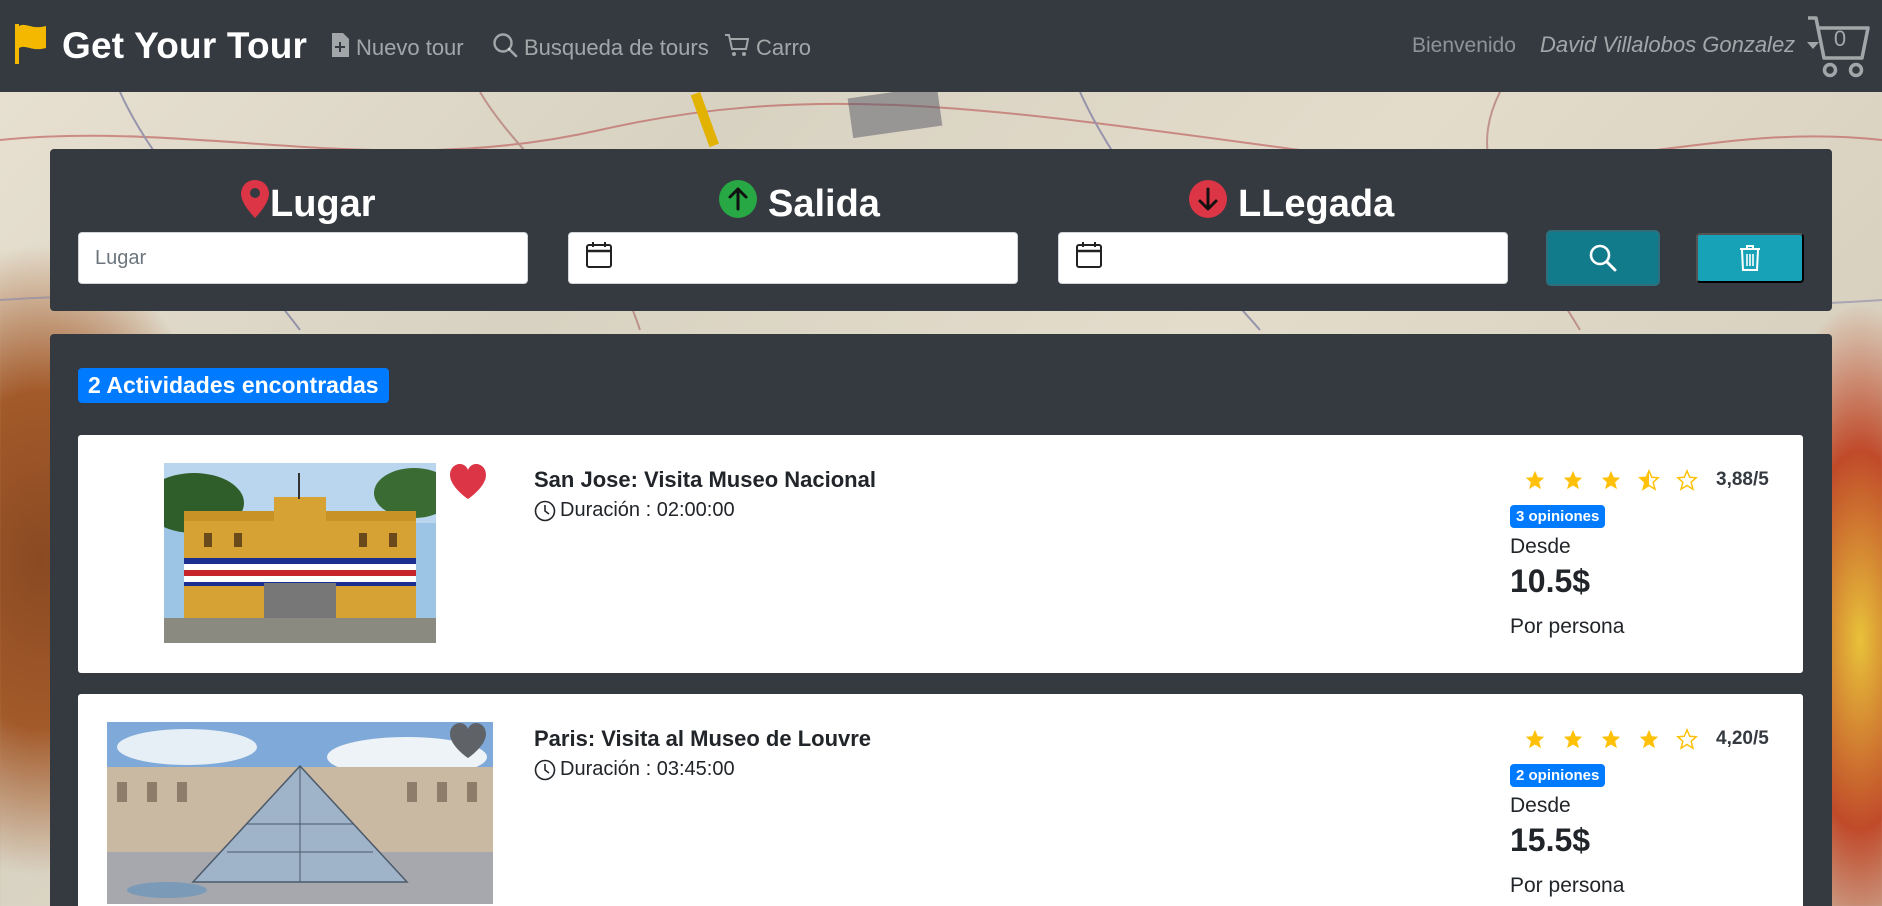 The image size is (1882, 906). Describe the element at coordinates (1840, 38) in the screenshot. I see `cart-count: 0` at that location.